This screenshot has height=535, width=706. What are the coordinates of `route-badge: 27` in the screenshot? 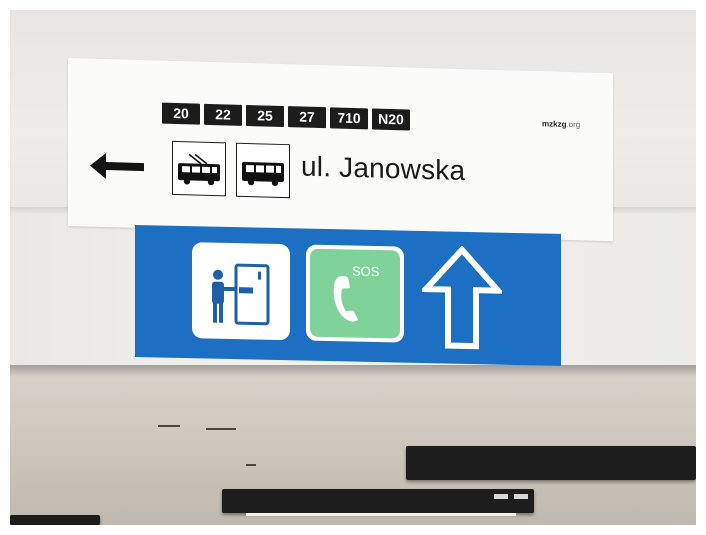 It's located at (307, 117).